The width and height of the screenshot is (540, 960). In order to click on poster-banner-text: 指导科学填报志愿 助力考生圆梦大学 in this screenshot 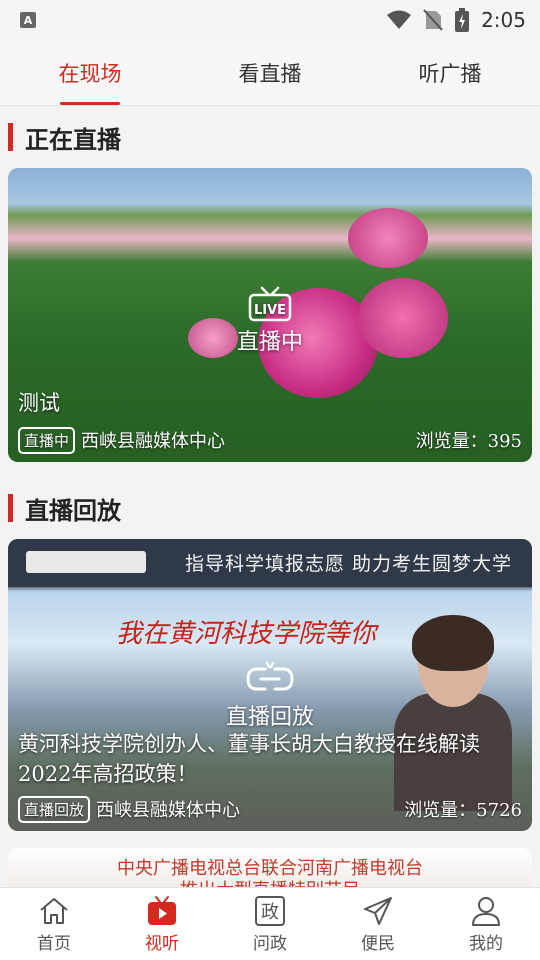, I will do `click(348, 564)`.